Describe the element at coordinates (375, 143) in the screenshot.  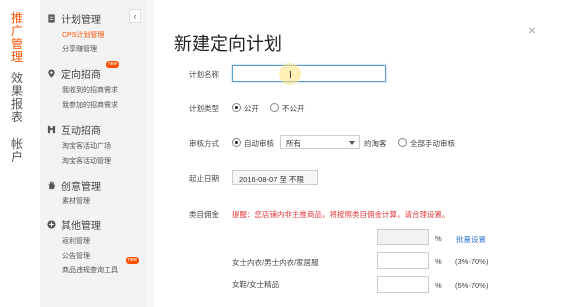
I see `review-suffix: 的淘客` at that location.